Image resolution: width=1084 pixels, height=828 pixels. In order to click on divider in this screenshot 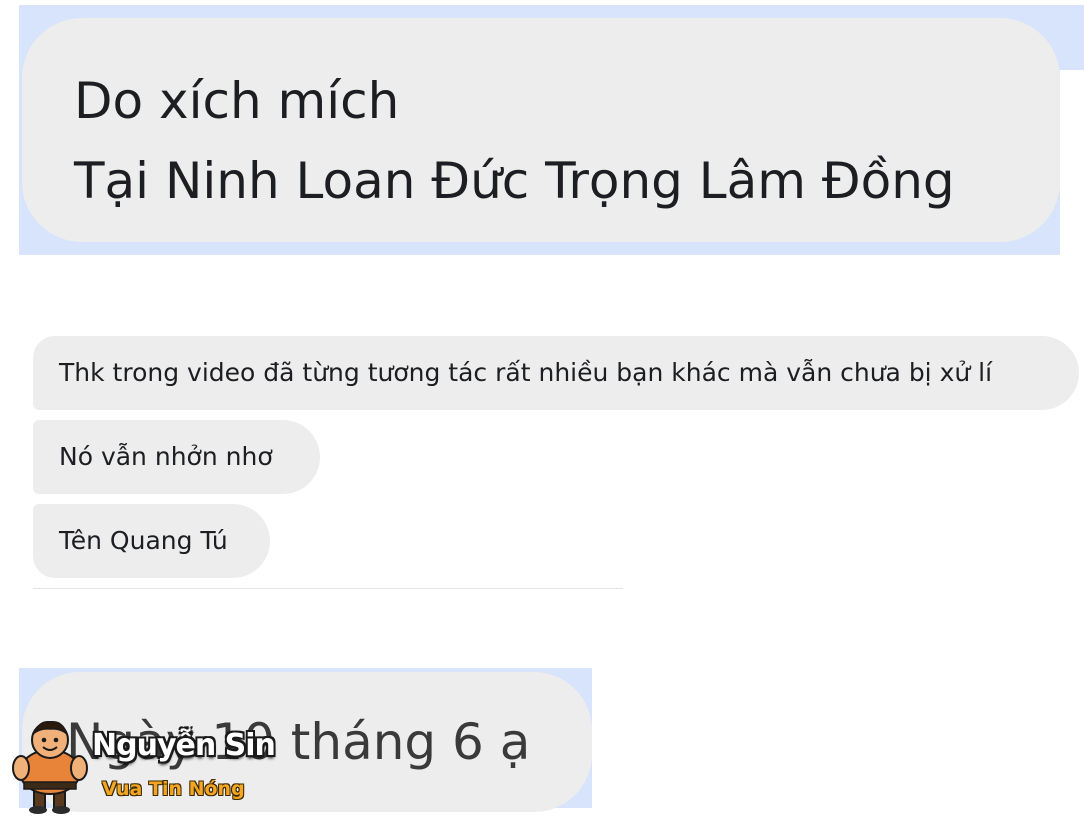, I will do `click(328, 588)`.